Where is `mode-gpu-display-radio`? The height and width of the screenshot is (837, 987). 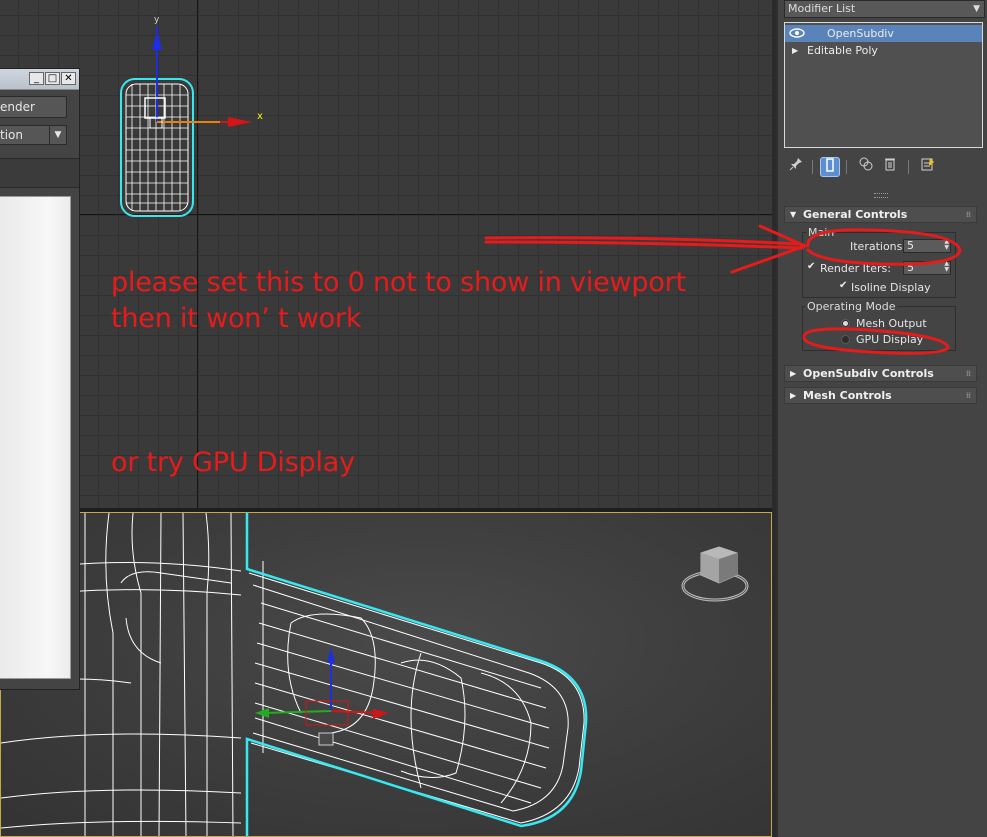
mode-gpu-display-radio is located at coordinates (845, 339).